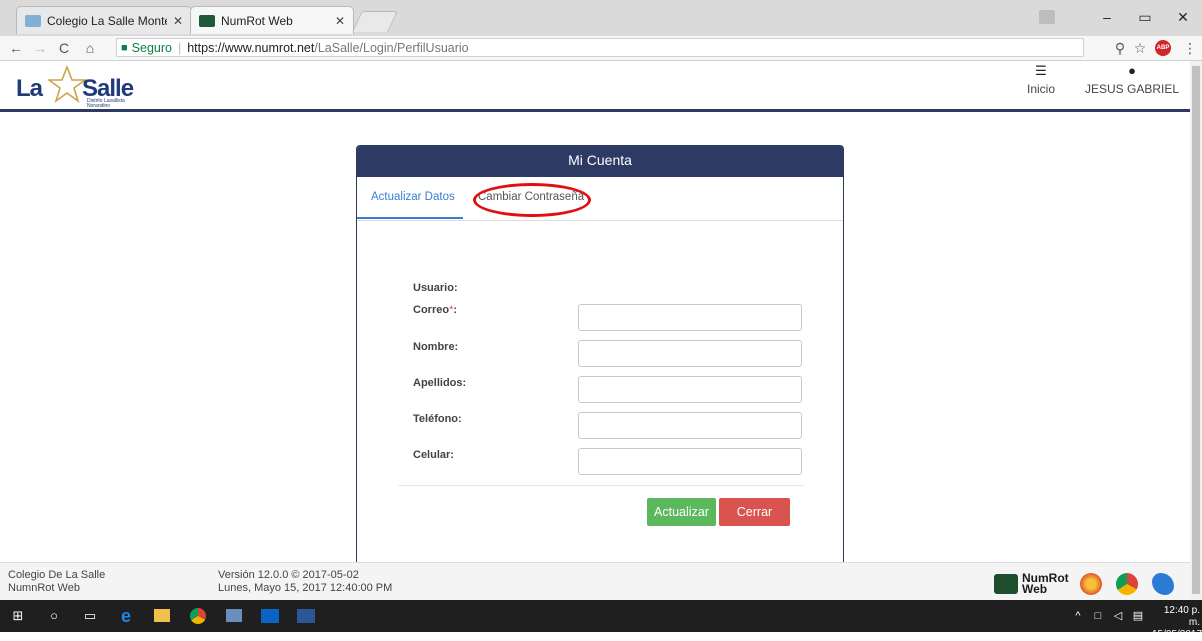  I want to click on correo-input, so click(690, 317).